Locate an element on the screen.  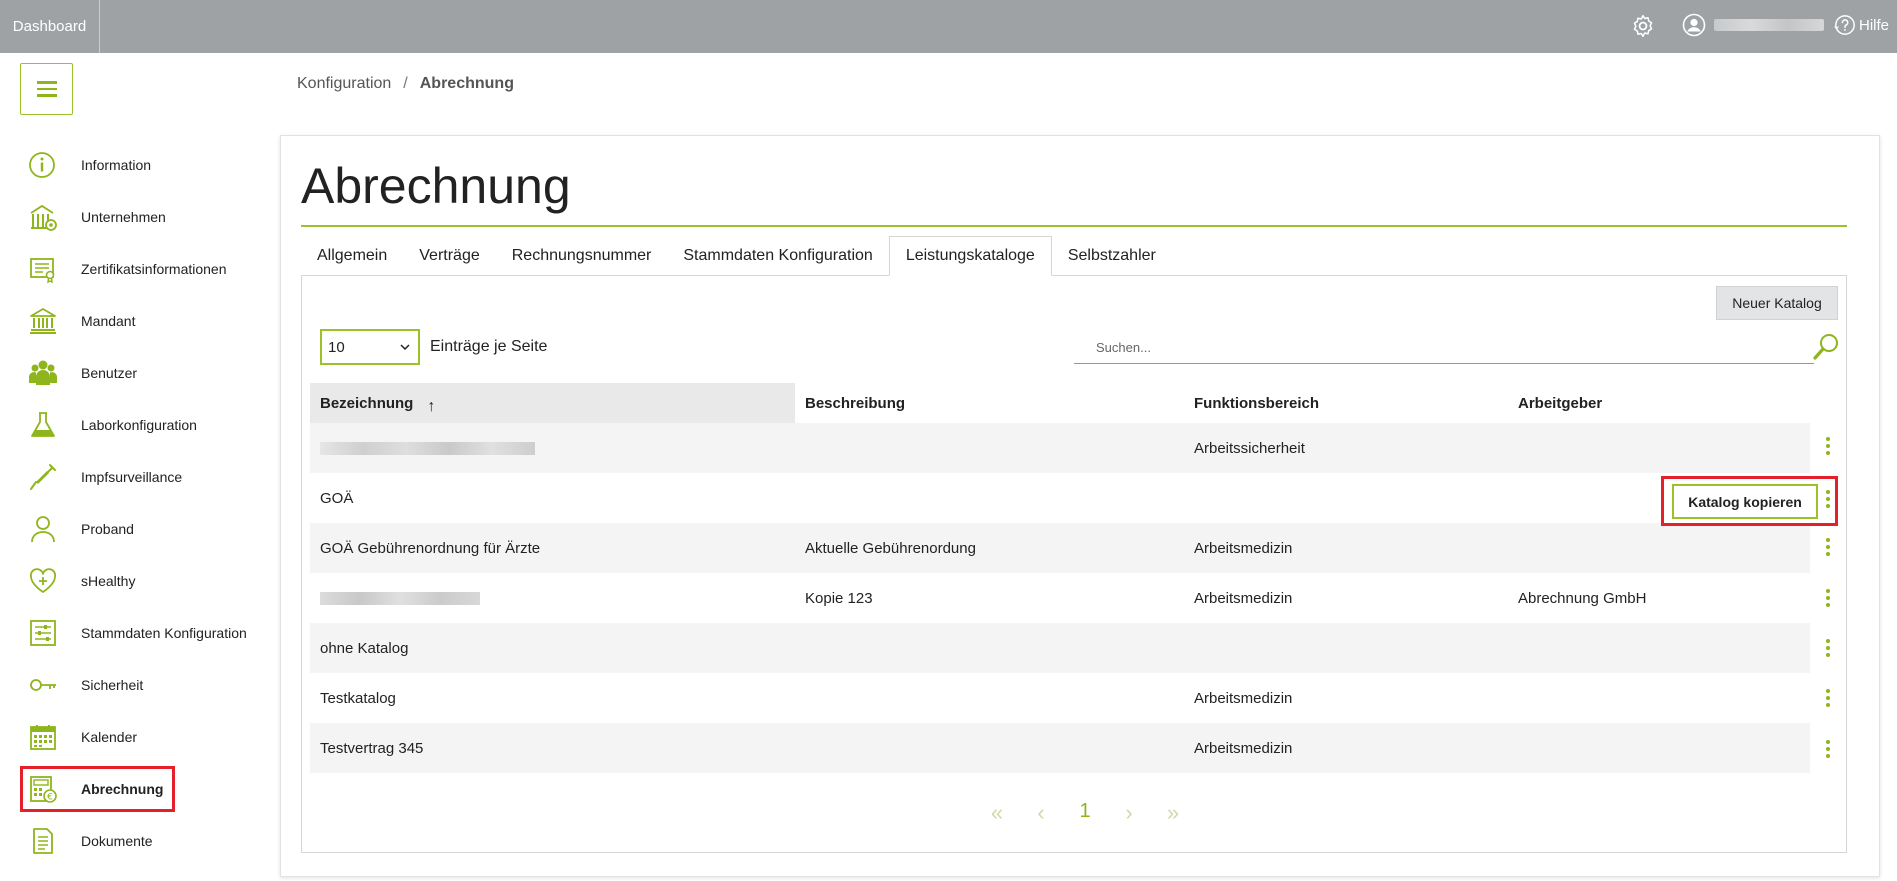
sidebar-item-proband: Proband is located at coordinates (140, 529).